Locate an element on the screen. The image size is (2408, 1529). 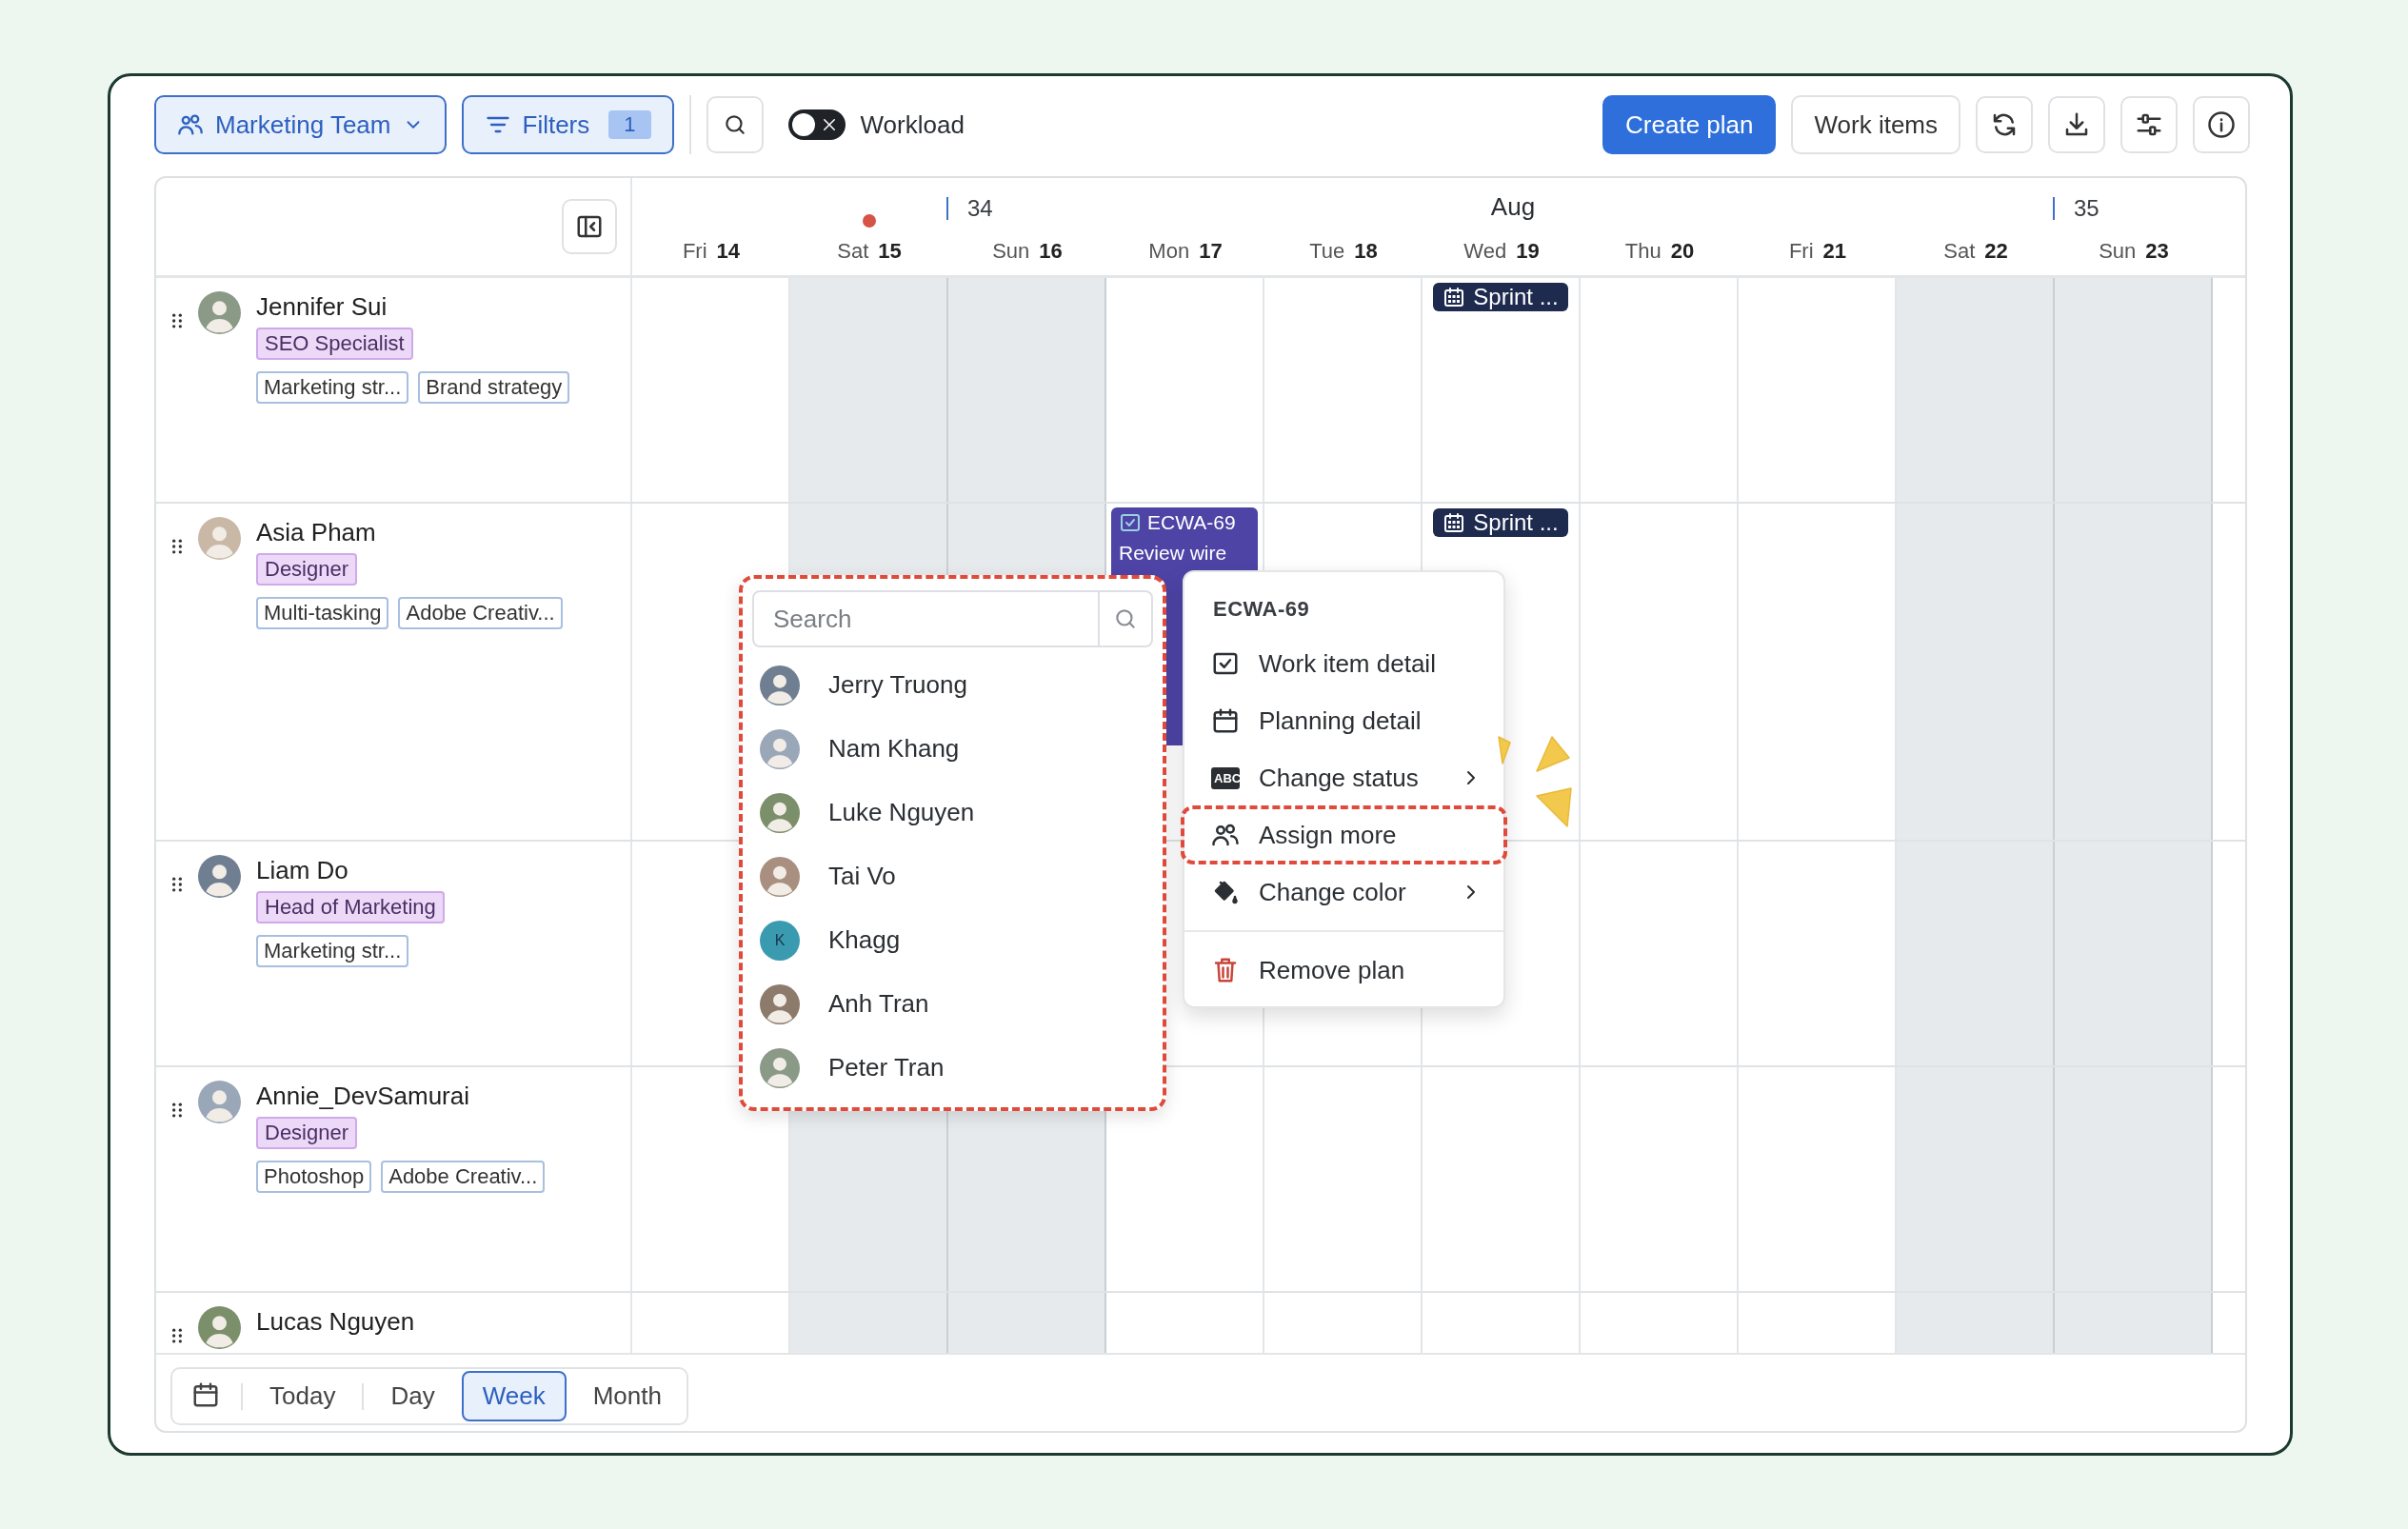
person-option: Nam Khang is located at coordinates (894, 749).